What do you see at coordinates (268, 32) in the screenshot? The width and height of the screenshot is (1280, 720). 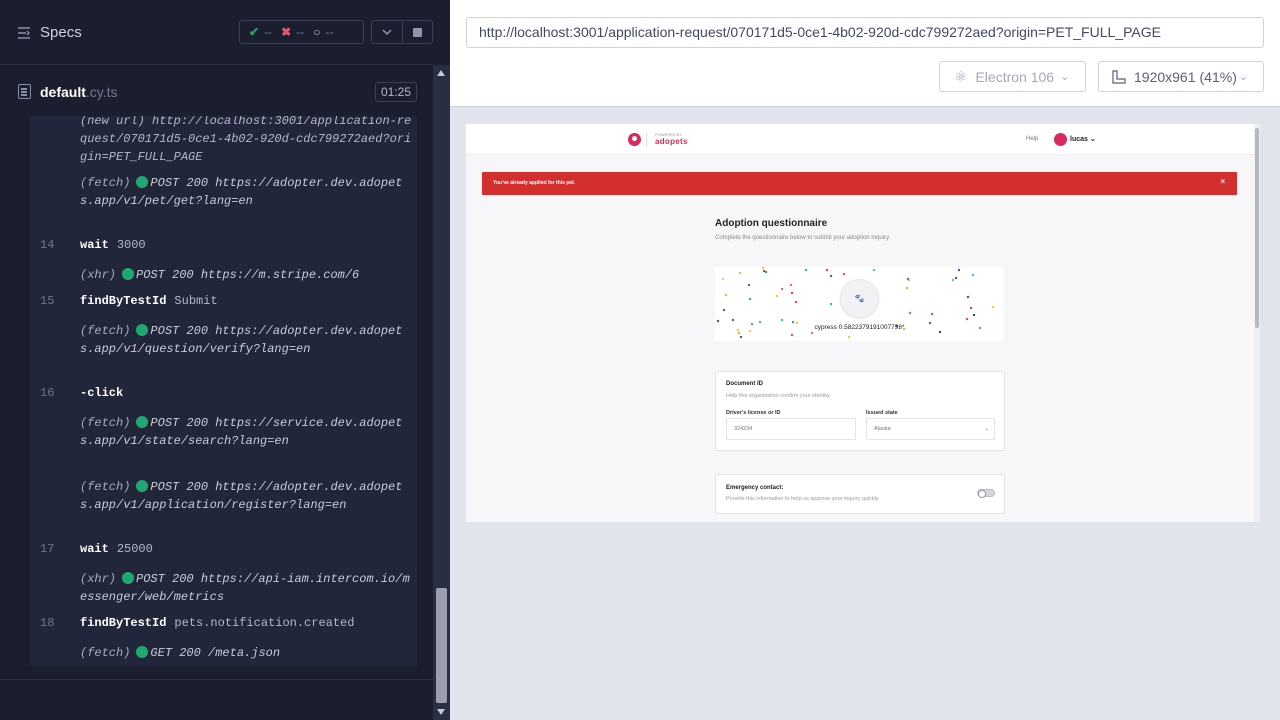 I see `passed-count: --` at bounding box center [268, 32].